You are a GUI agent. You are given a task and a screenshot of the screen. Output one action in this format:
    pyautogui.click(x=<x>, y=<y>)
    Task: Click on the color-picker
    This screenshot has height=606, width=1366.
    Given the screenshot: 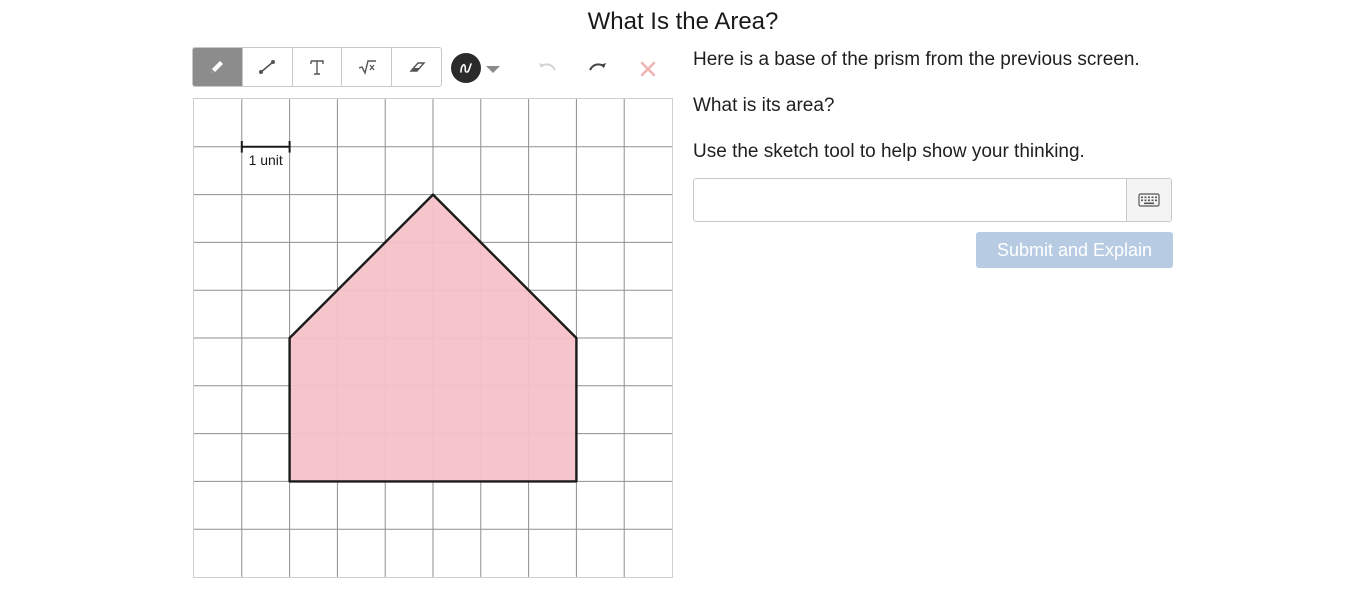 What is the action you would take?
    pyautogui.click(x=475, y=68)
    